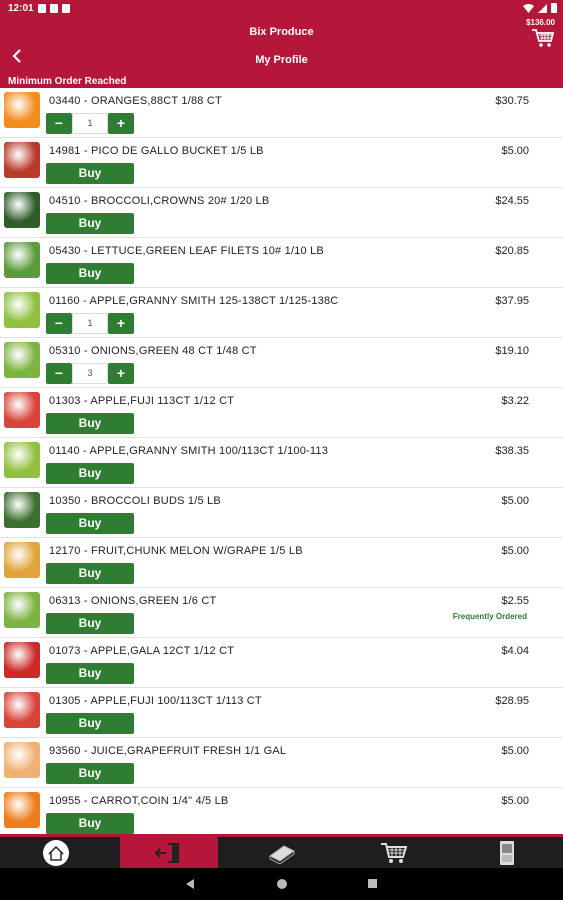 This screenshot has height=900, width=563. What do you see at coordinates (282, 884) in the screenshot?
I see `system-home-icon` at bounding box center [282, 884].